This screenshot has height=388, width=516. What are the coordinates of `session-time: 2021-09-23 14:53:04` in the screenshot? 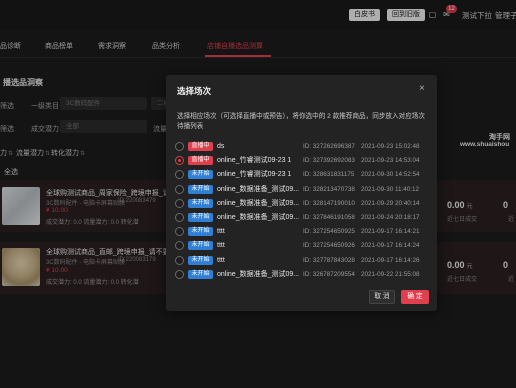 It's located at (390, 161).